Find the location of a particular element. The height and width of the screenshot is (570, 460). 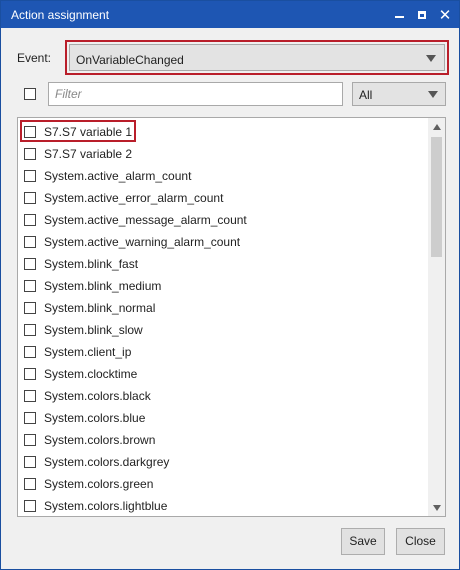

list-item: System.colors.brown is located at coordinates (223, 440).